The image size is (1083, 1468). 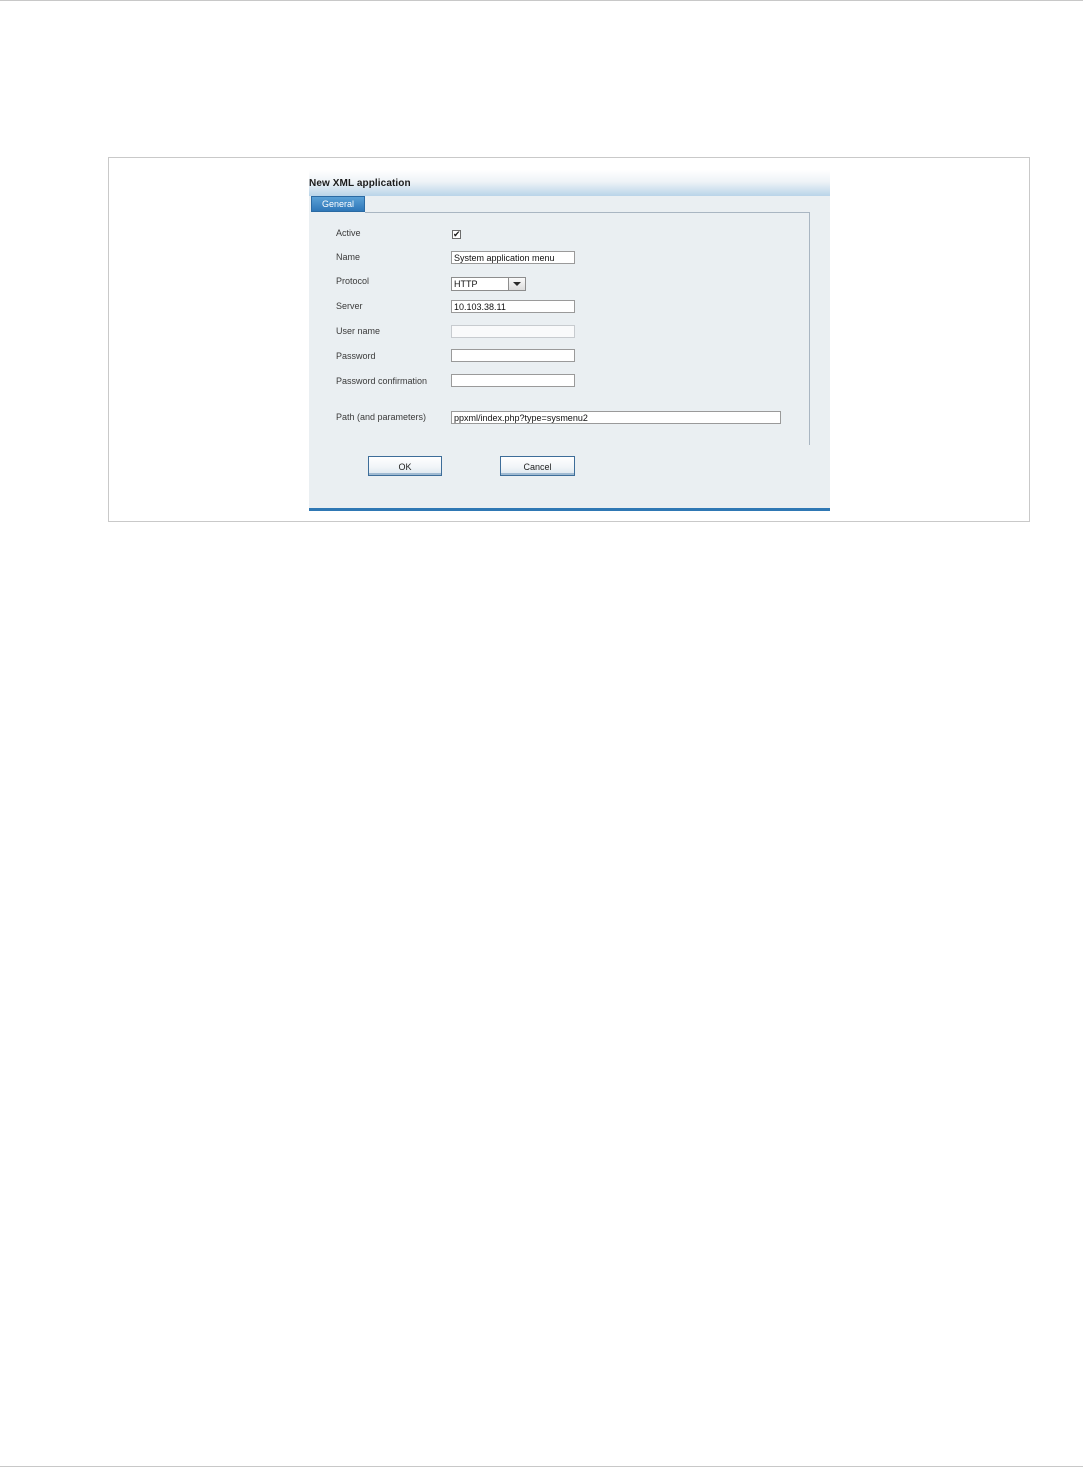 What do you see at coordinates (405, 466) in the screenshot?
I see `ok-button: OK` at bounding box center [405, 466].